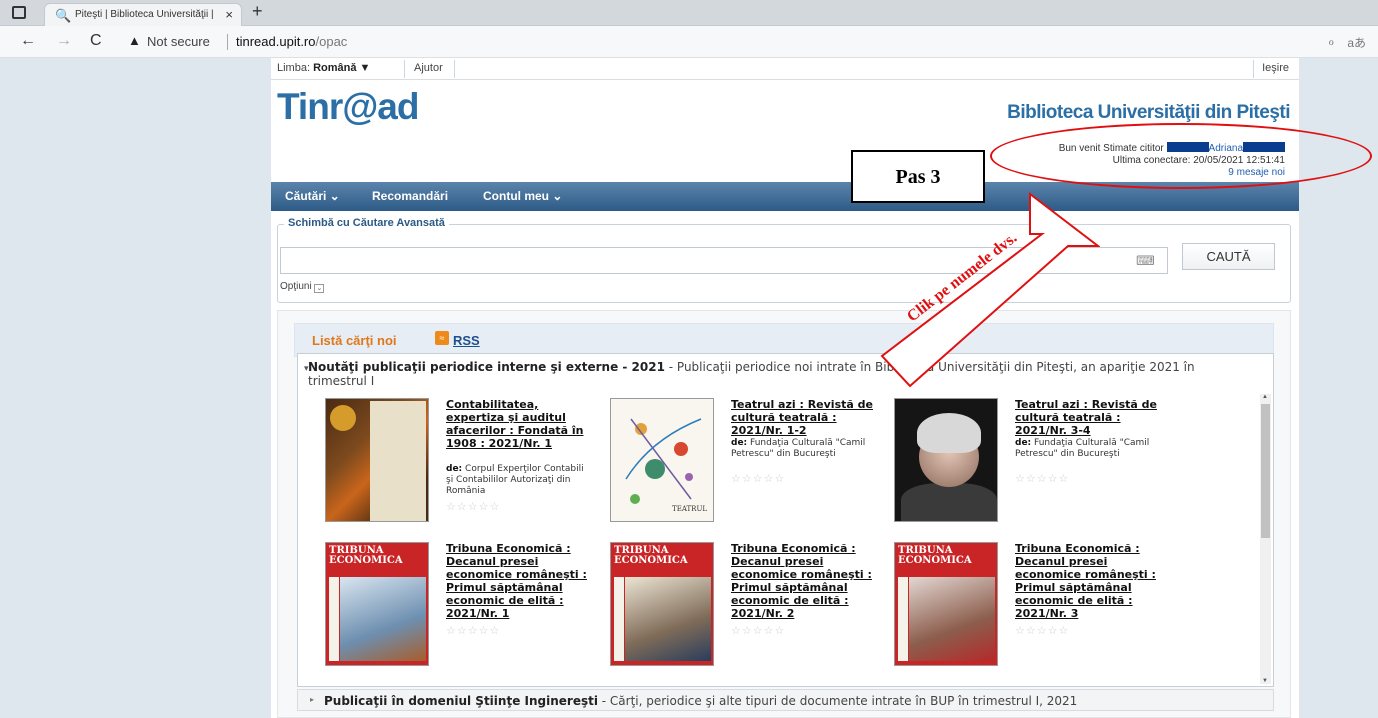  I want to click on tab-title: Piteşti | Biblioteca Universităţii |, so click(144, 14).